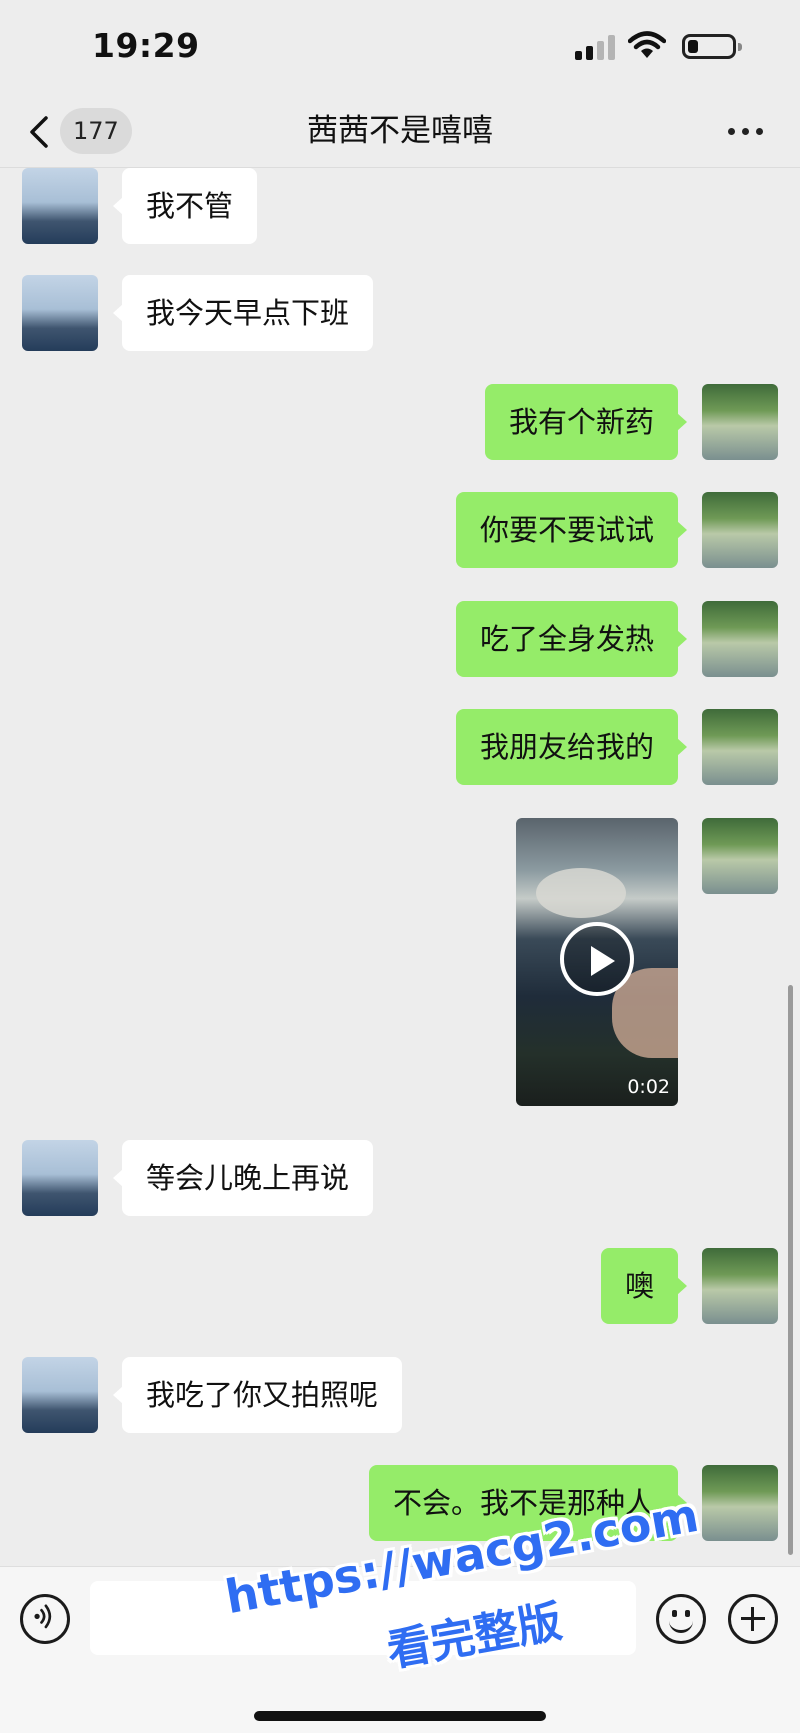 Image resolution: width=800 pixels, height=1733 pixels. Describe the element at coordinates (400, 1178) in the screenshot. I see `message-row: 等会儿晚上再说` at that location.